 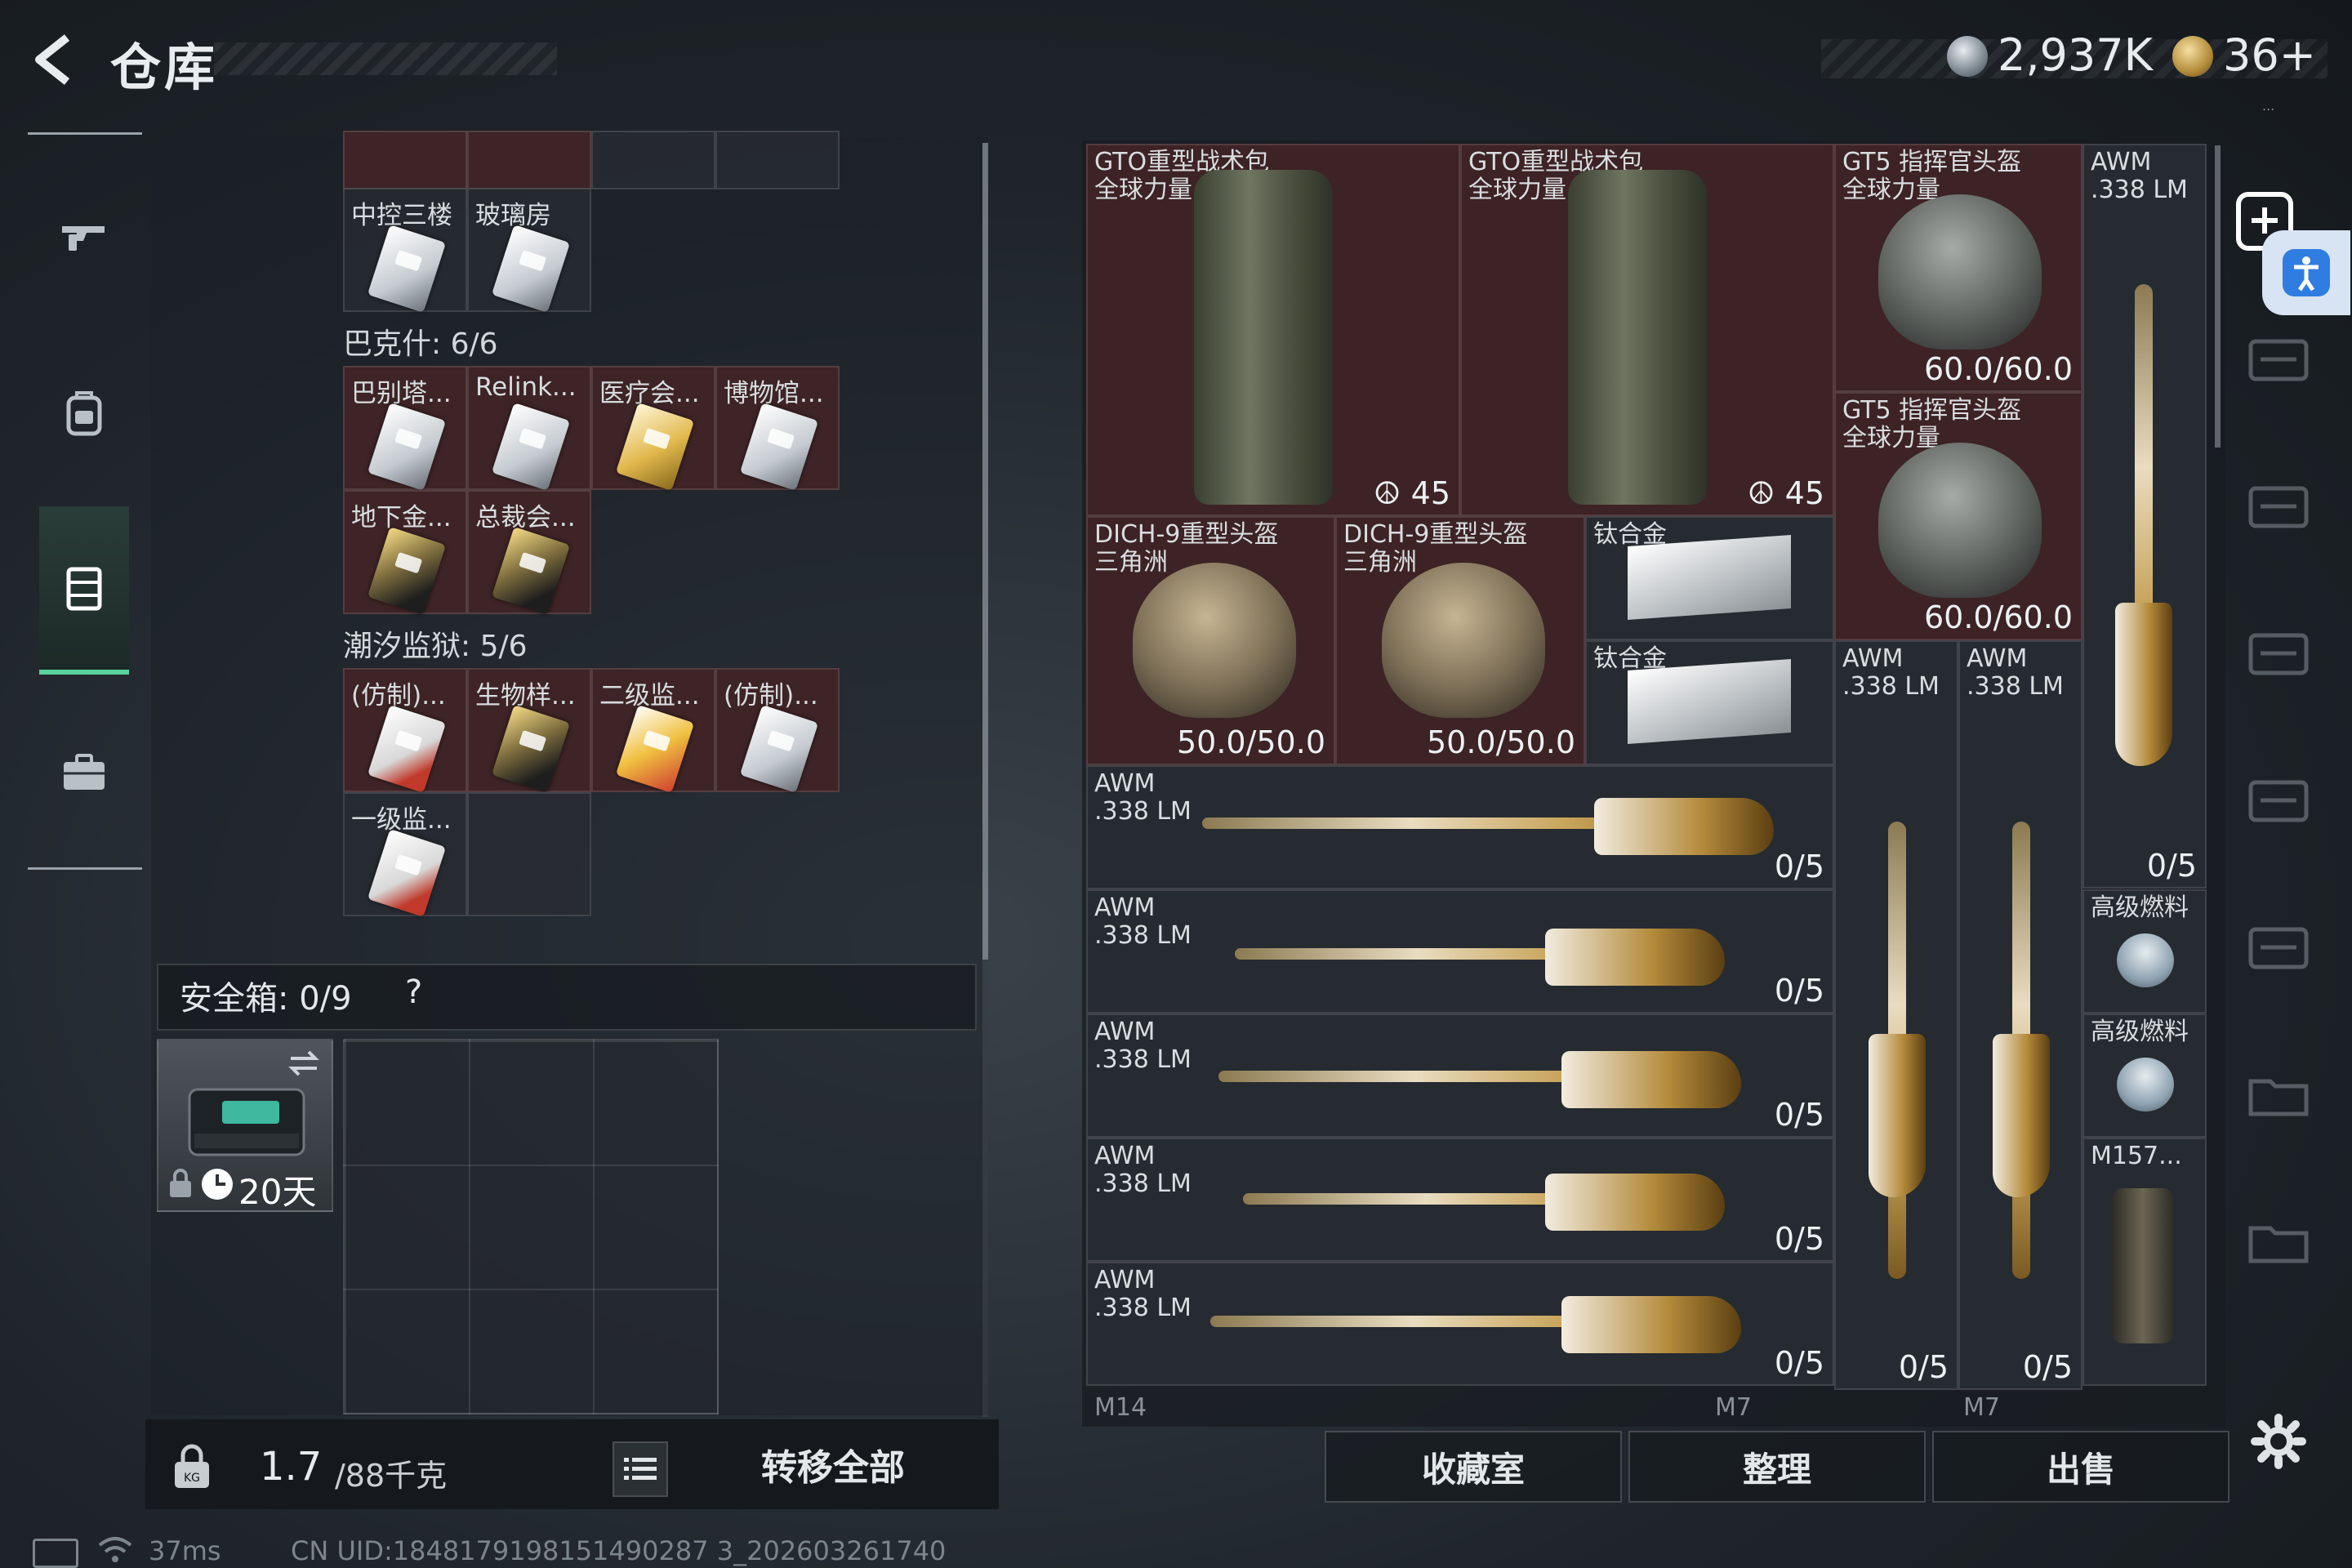 I want to click on safe-box-grid, so click(x=531, y=1226).